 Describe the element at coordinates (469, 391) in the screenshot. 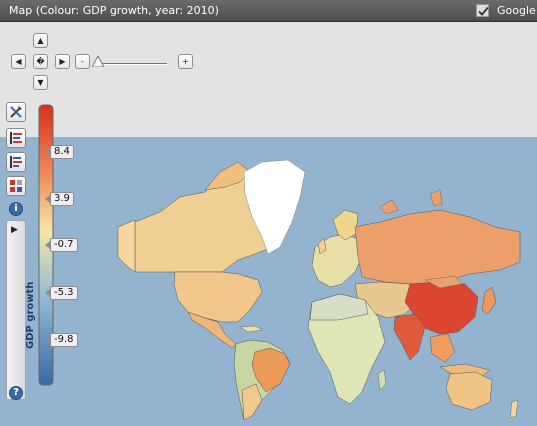

I see `australia` at that location.